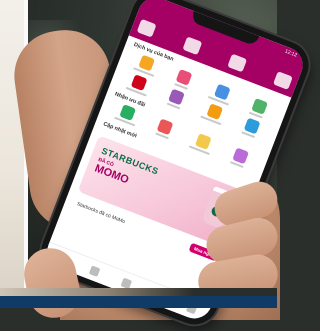 The image size is (320, 331). I want to click on card-icon, so click(282, 80).